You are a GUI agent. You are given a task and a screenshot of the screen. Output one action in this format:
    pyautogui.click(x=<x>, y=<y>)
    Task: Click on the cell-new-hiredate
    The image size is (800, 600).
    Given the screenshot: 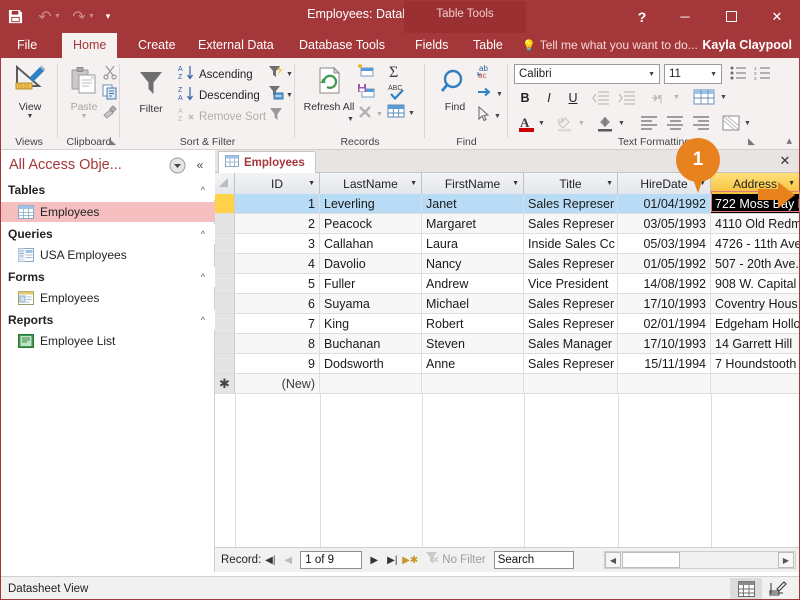 What is the action you would take?
    pyautogui.click(x=664, y=384)
    